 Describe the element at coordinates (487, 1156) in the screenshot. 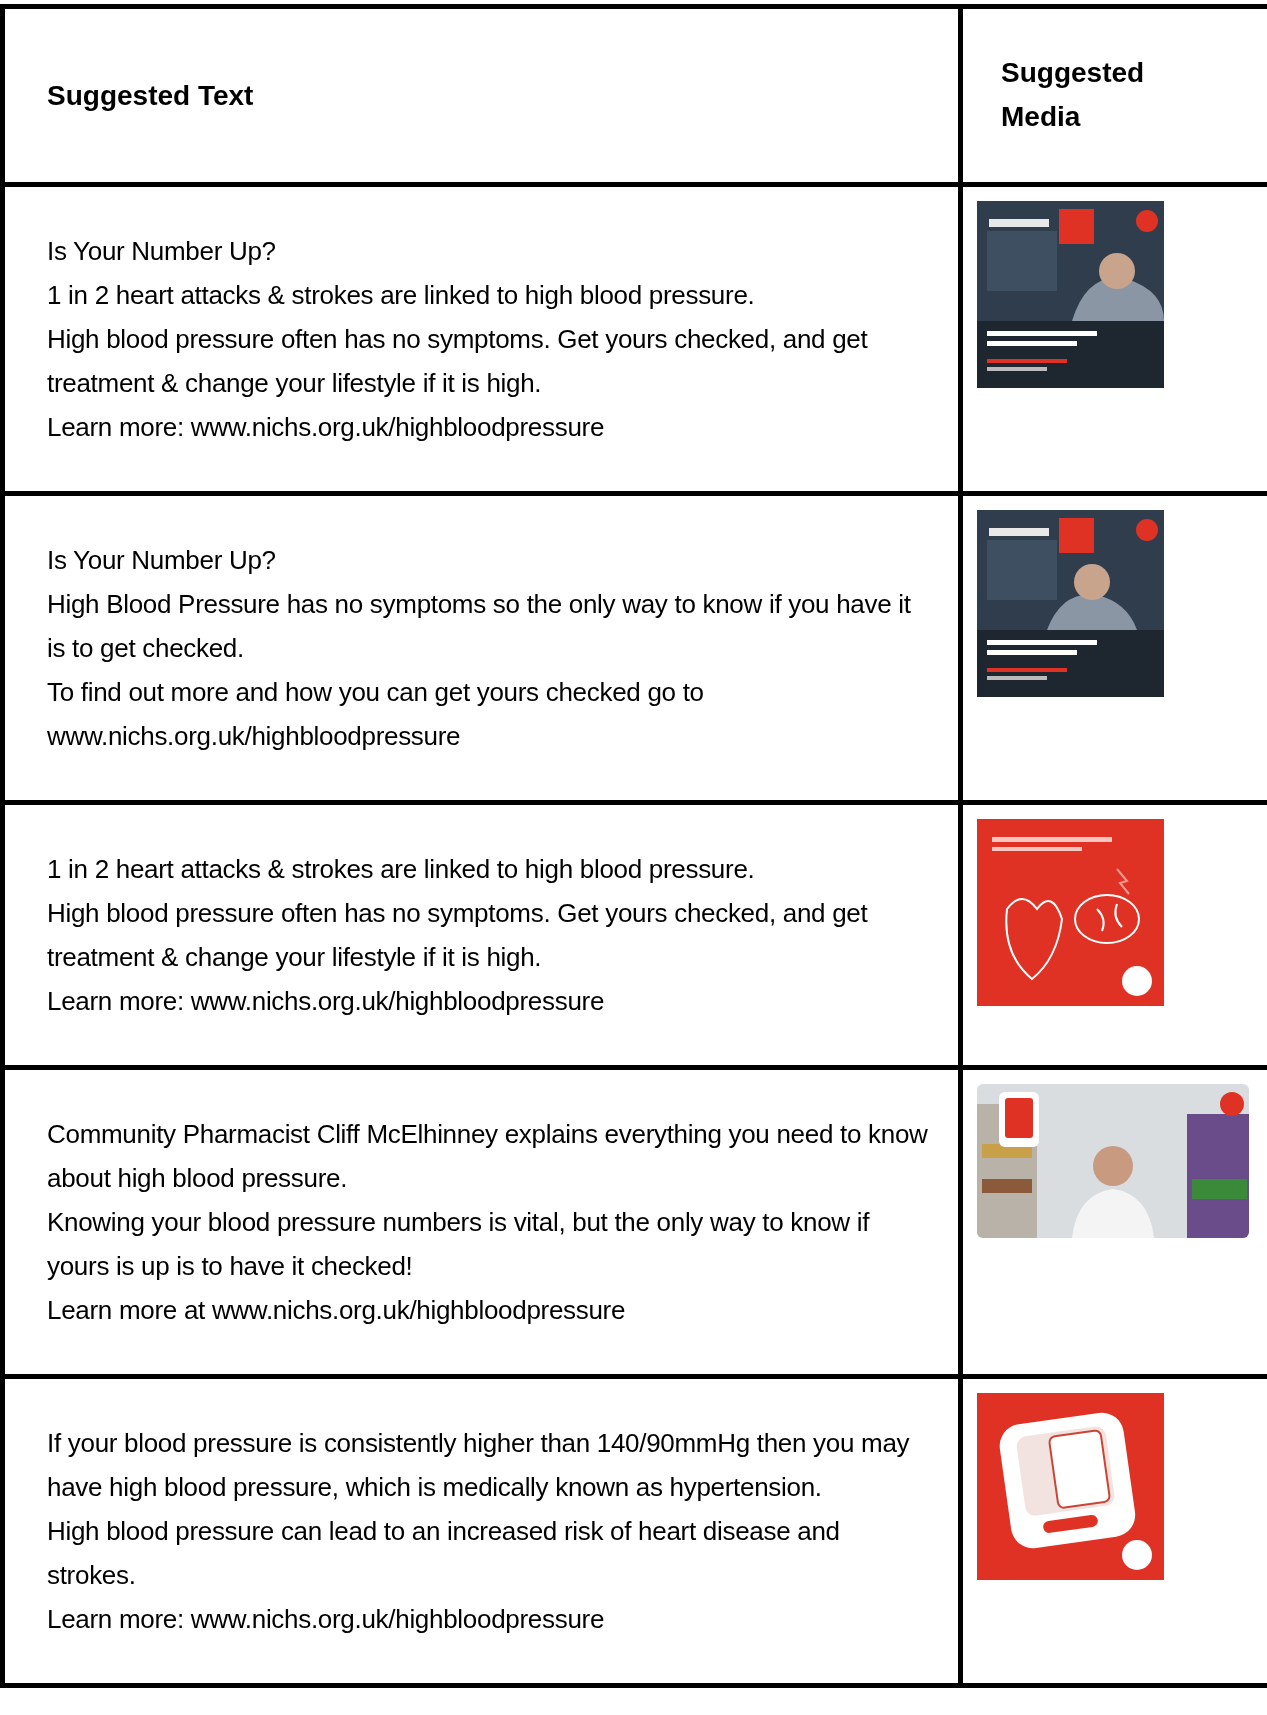

I see `paragraph: Community Pharmacist Cliff McElhinney explains everything you need to know about high blood pressure.` at that location.